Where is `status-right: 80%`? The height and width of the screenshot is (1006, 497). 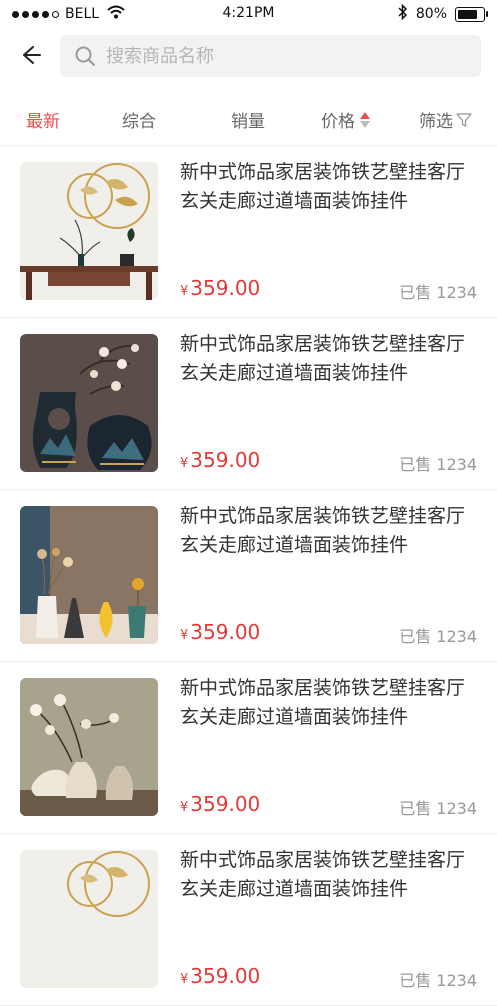 status-right: 80% is located at coordinates (443, 13).